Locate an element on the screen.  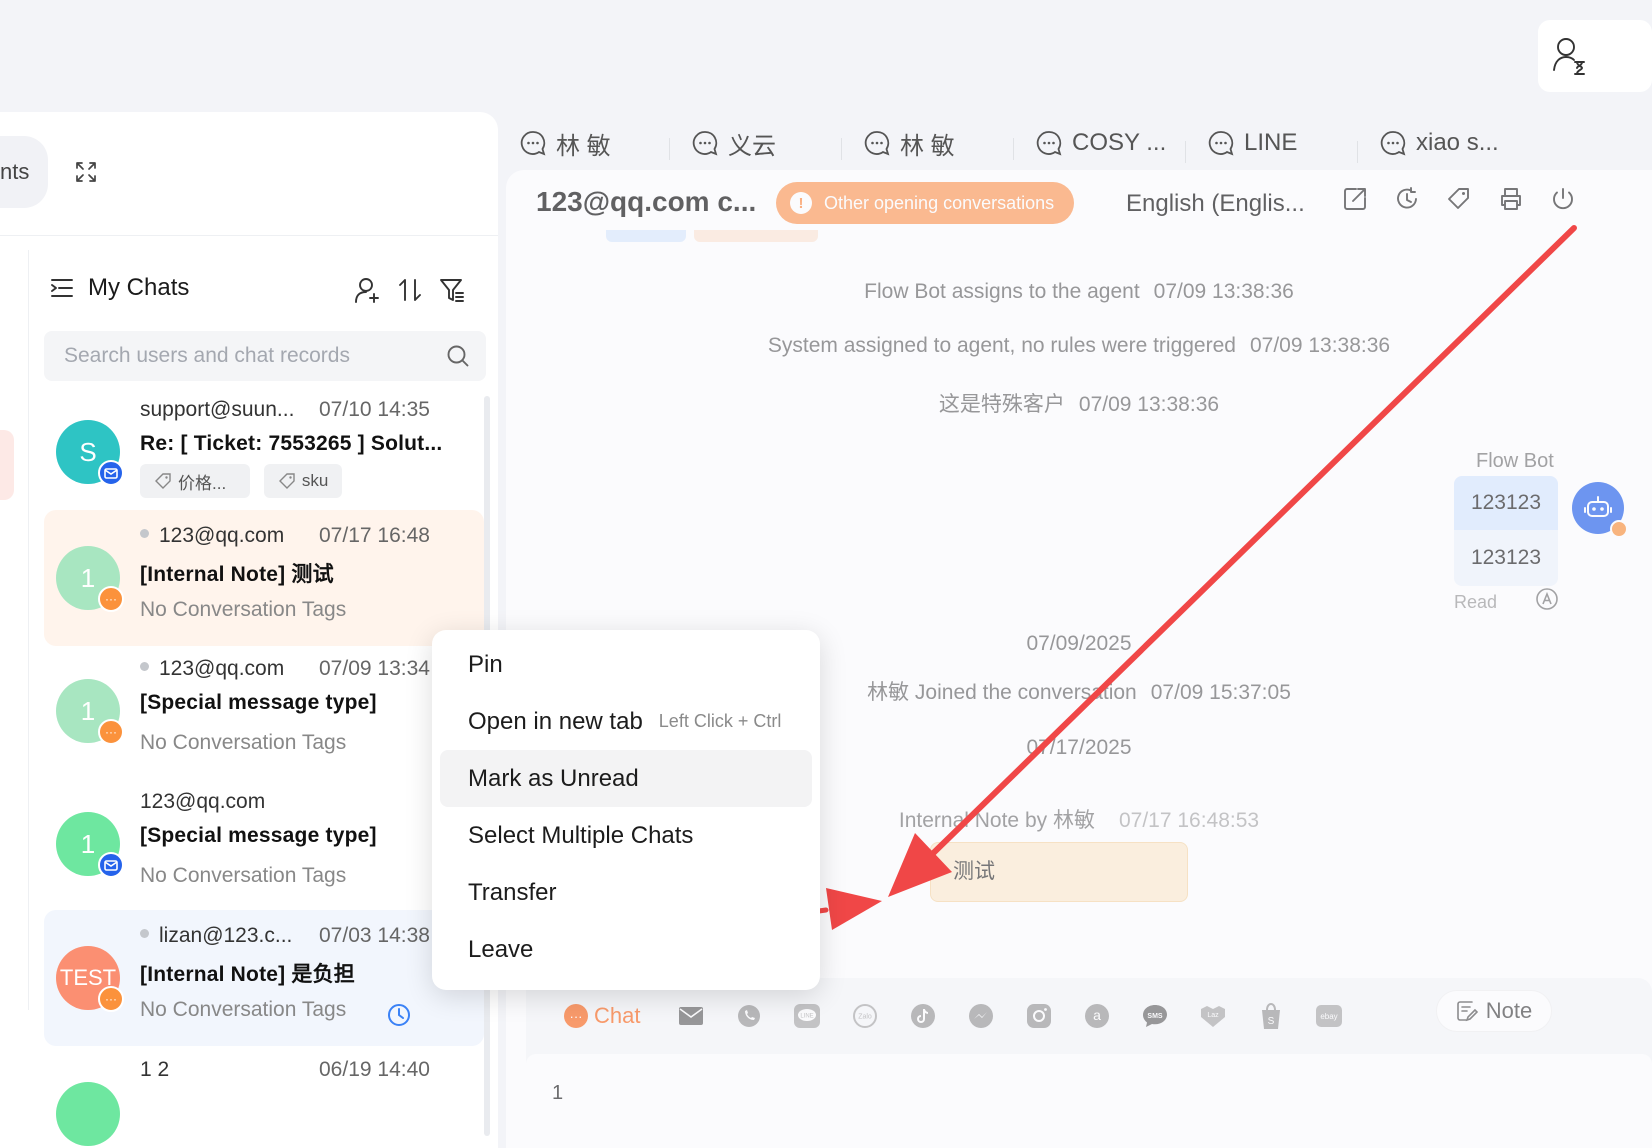
menu-item-leave: Leave is located at coordinates (626, 949).